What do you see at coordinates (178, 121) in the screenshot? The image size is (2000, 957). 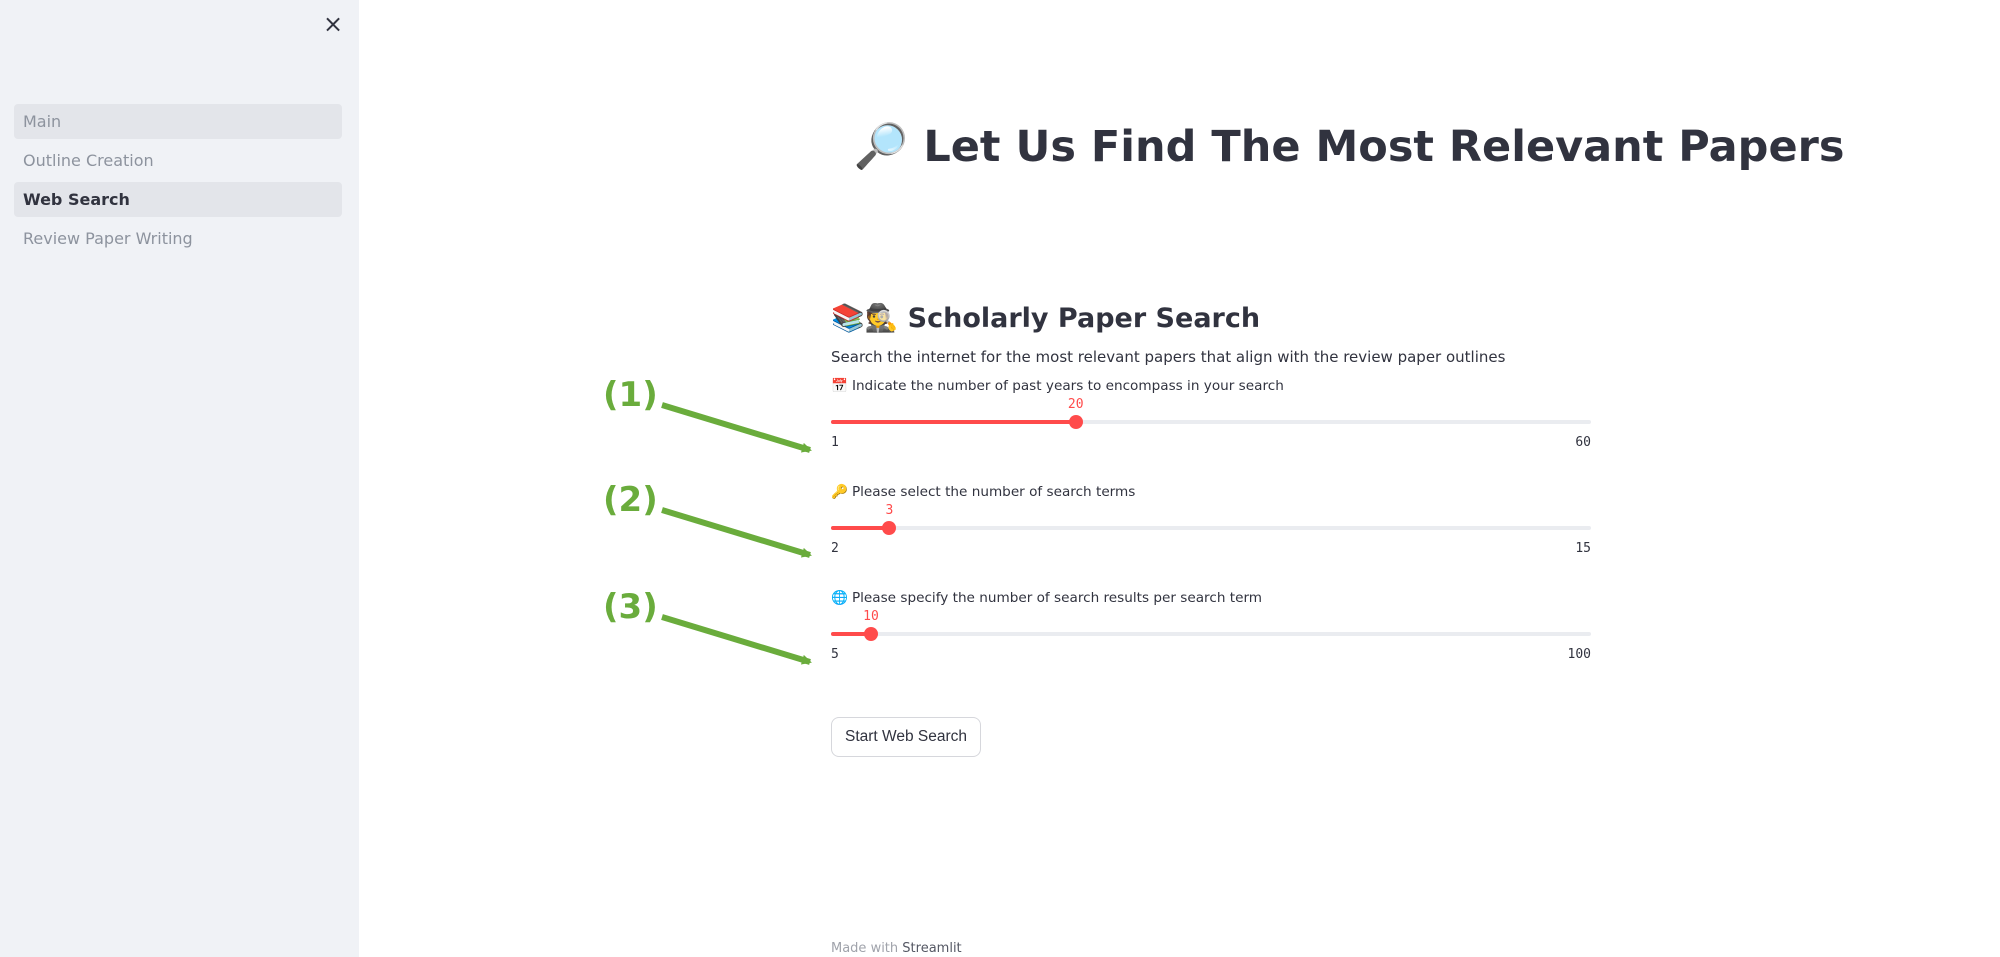 I see `sidebar-item-main: Main` at bounding box center [178, 121].